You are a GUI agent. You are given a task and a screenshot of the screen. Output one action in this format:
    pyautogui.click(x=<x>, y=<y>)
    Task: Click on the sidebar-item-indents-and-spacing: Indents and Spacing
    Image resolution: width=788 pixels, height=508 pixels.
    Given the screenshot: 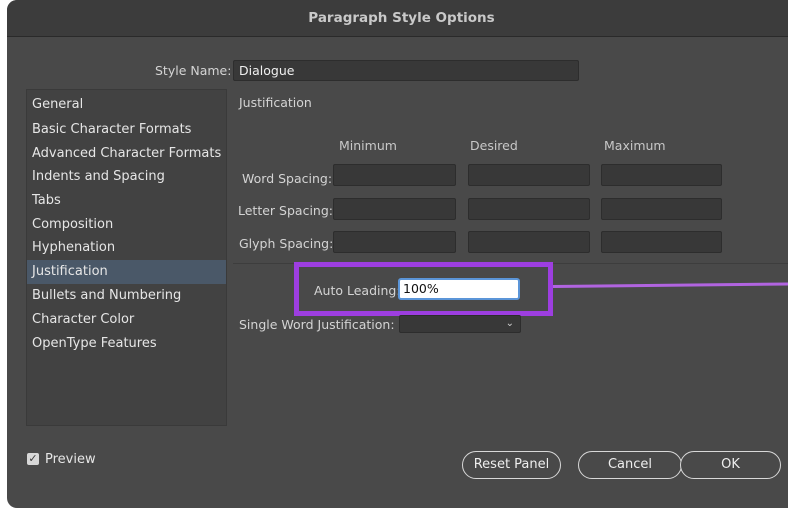 What is the action you would take?
    pyautogui.click(x=126, y=177)
    